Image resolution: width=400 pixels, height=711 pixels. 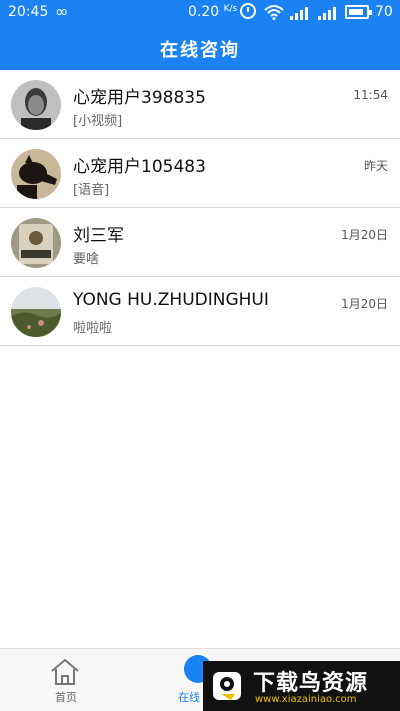 What do you see at coordinates (274, 12) in the screenshot?
I see `wifi-icon` at bounding box center [274, 12].